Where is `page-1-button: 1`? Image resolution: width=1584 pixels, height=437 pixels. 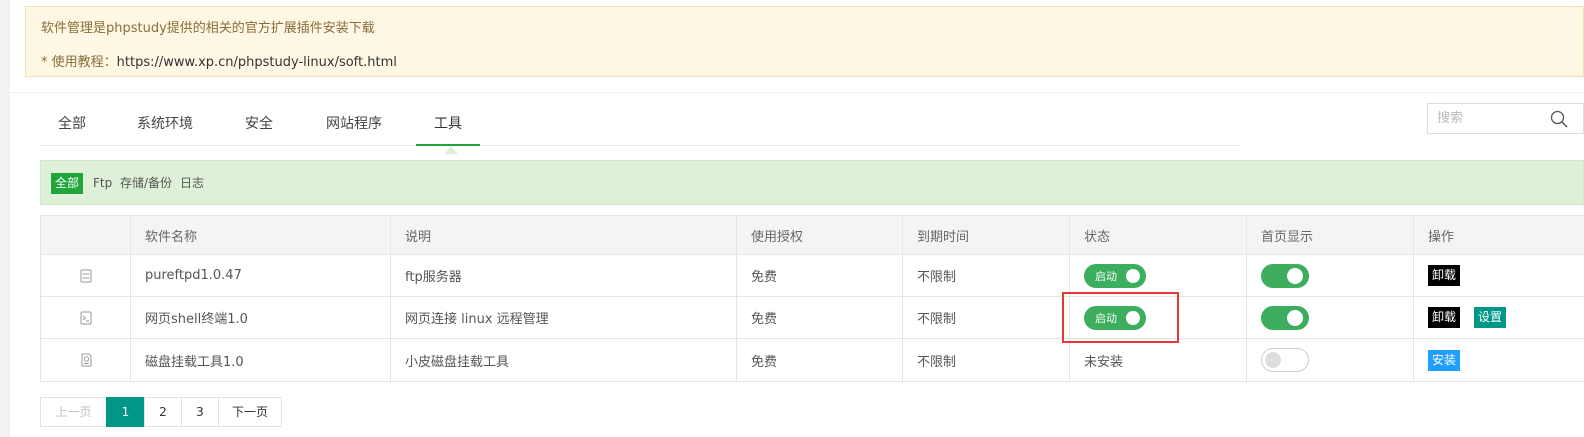
page-1-button: 1 is located at coordinates (125, 412).